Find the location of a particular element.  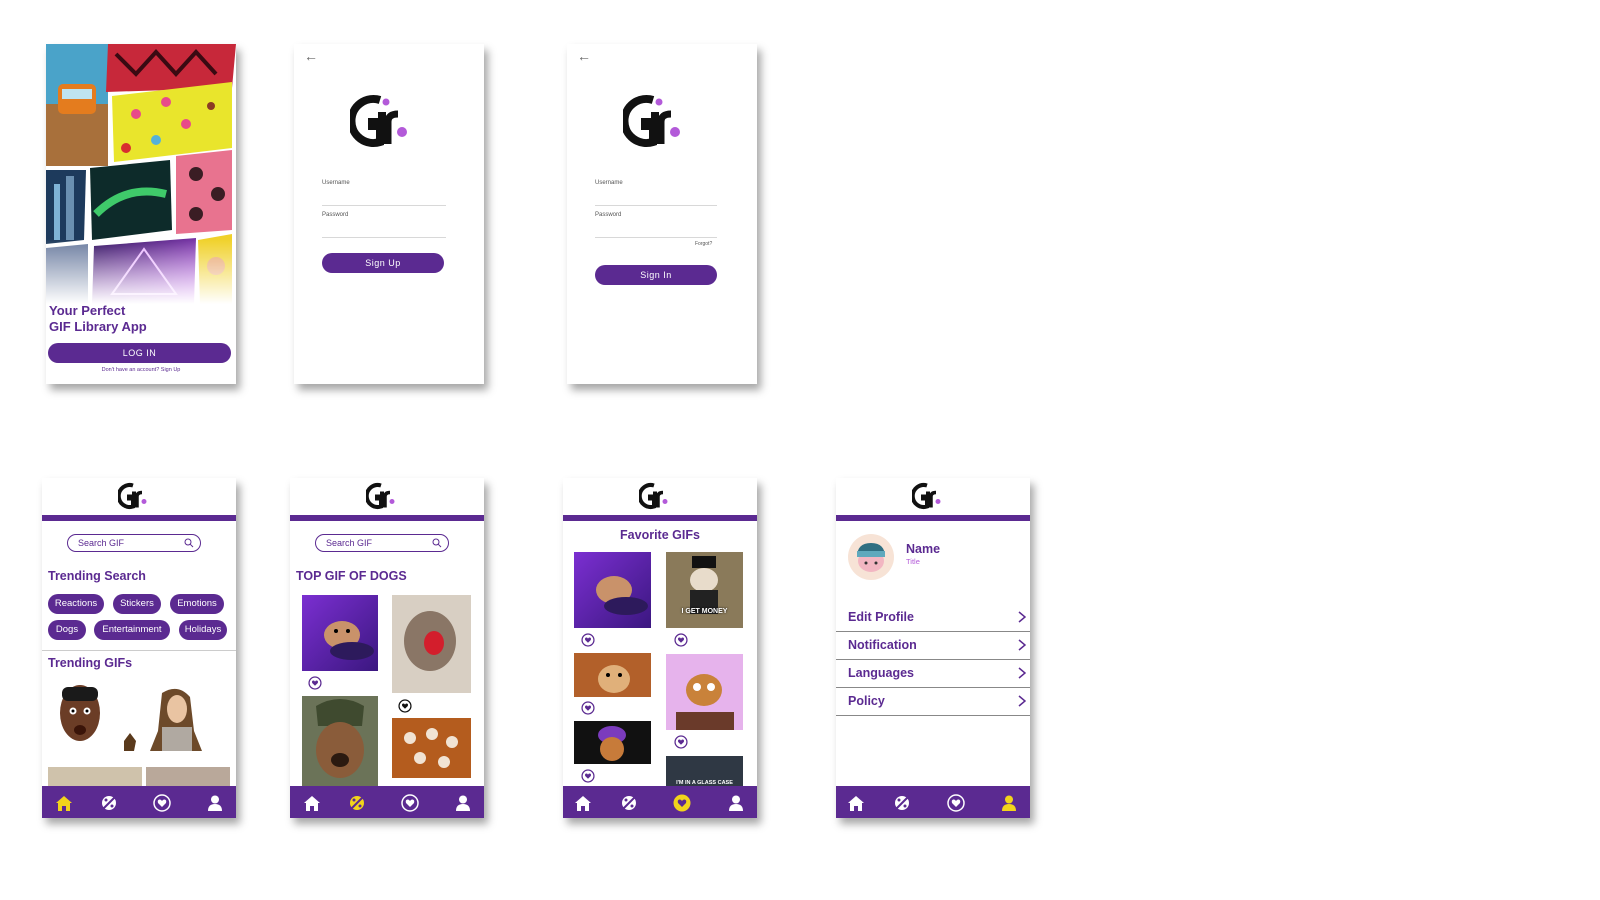

signin-screen: ← Username Password Forgot? Sign In is located at coordinates (662, 214).